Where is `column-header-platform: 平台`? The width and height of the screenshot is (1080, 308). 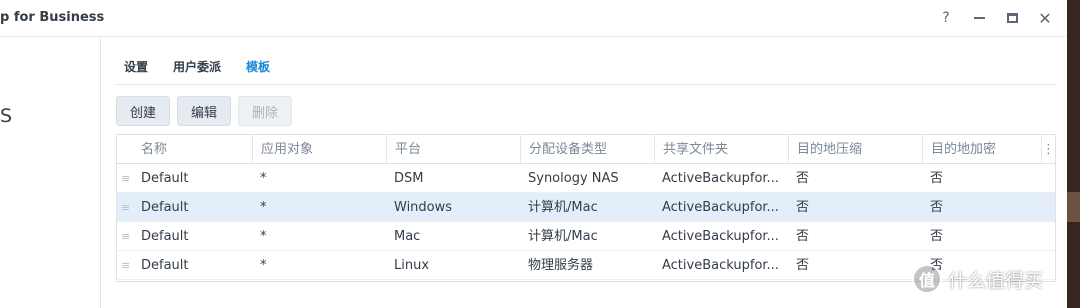
column-header-platform: 平台 is located at coordinates (452, 149).